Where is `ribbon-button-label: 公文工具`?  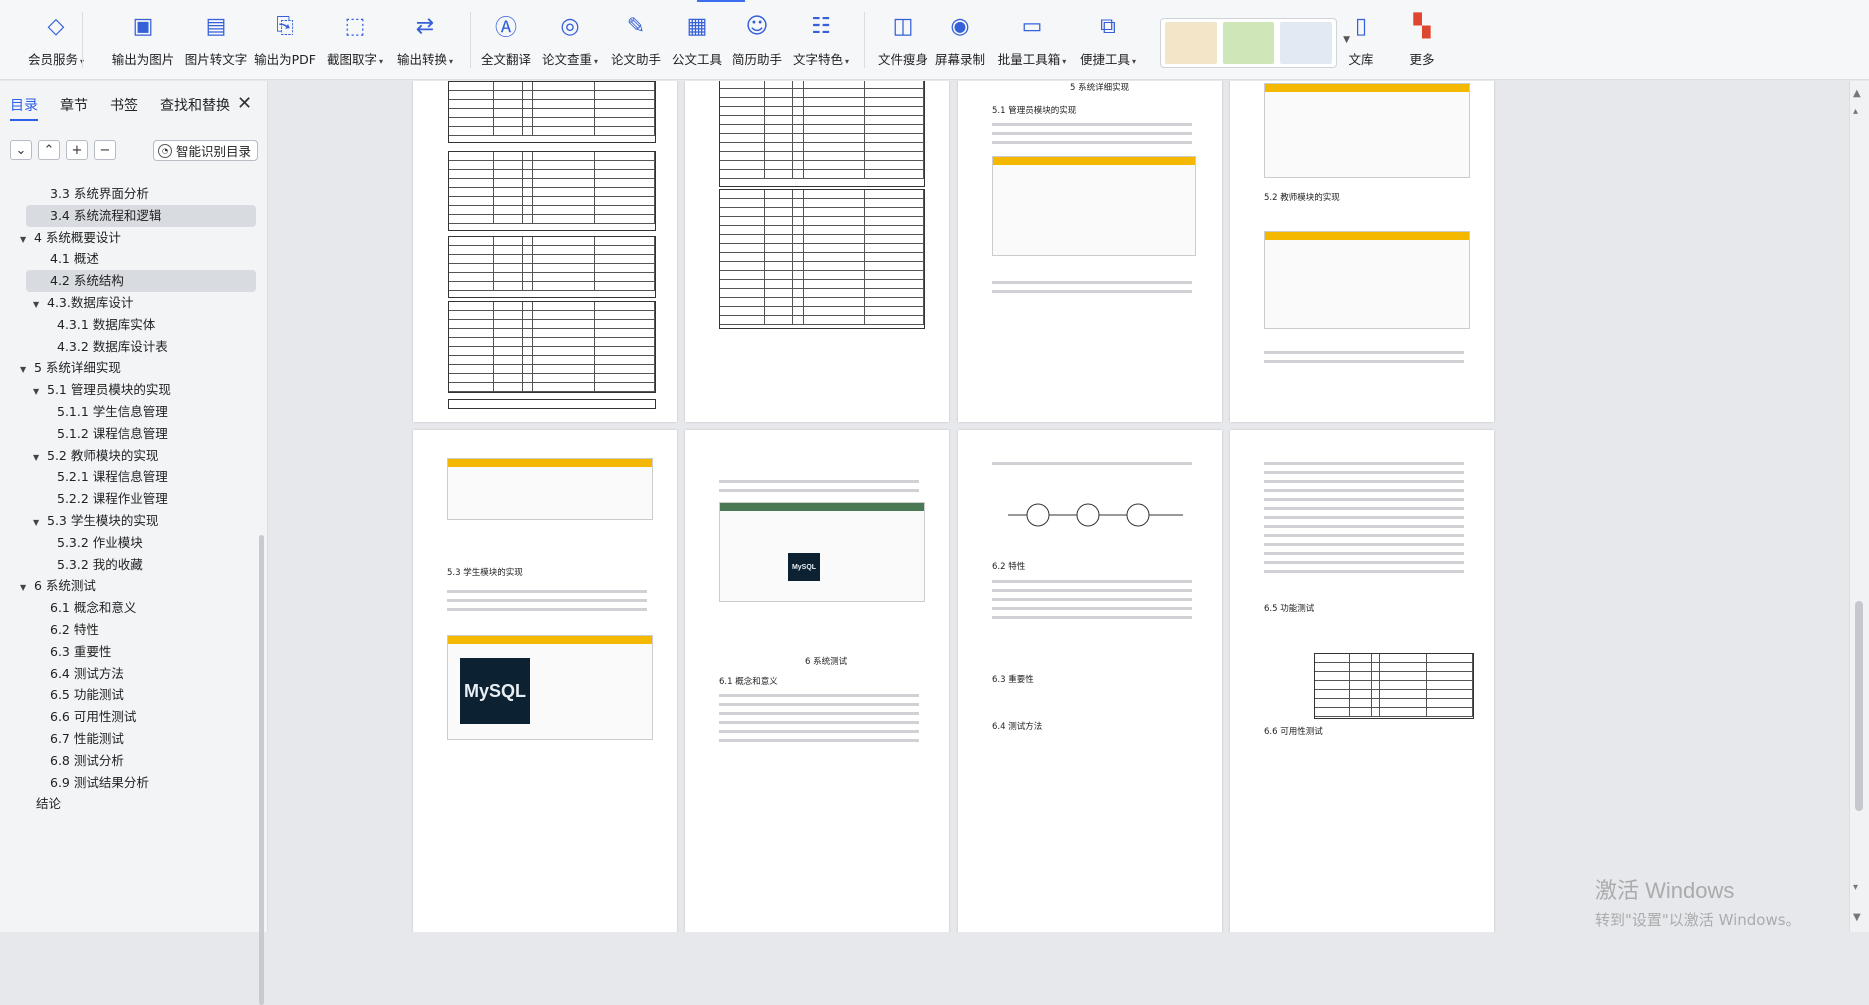
ribbon-button-label: 公文工具 is located at coordinates (696, 59).